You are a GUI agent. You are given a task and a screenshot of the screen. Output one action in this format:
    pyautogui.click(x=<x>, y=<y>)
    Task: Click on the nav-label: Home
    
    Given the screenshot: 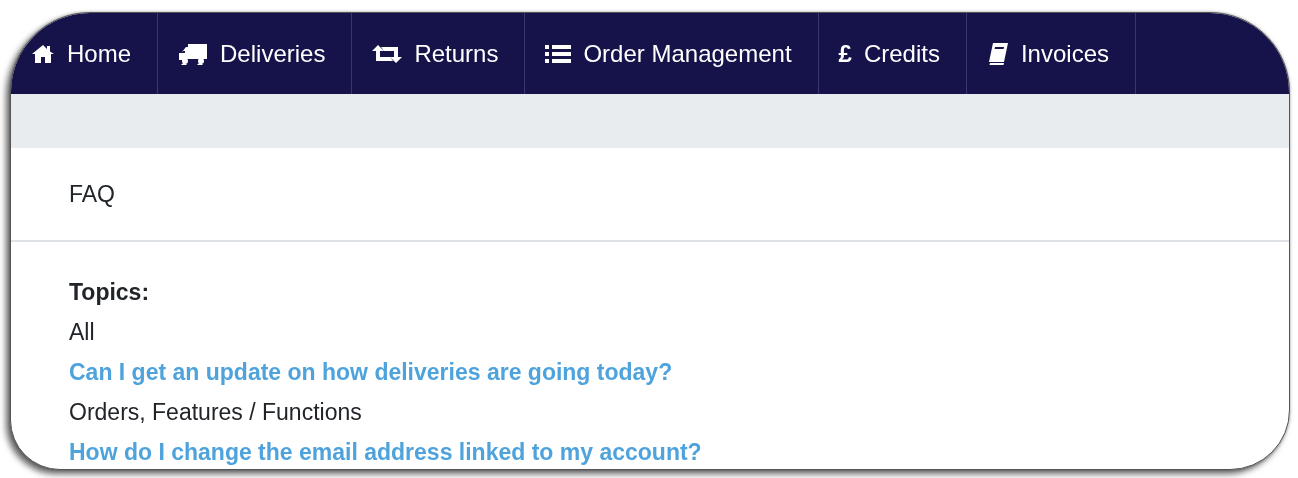 What is the action you would take?
    pyautogui.click(x=99, y=53)
    